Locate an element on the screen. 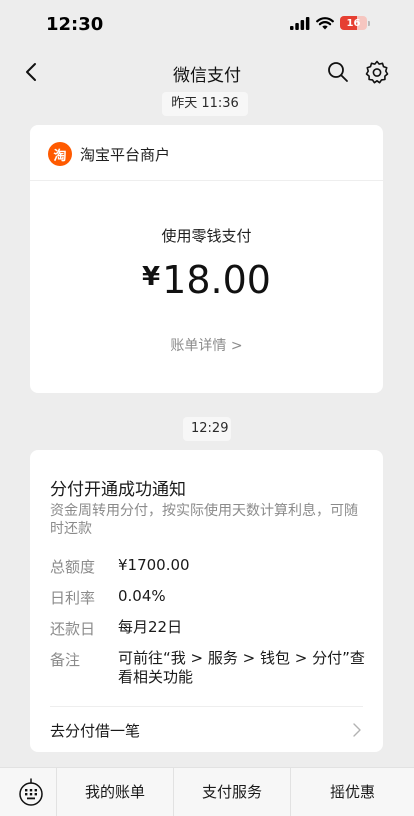 Image resolution: width=414 pixels, height=816 pixels. info-value: ¥1700.00 is located at coordinates (154, 565).